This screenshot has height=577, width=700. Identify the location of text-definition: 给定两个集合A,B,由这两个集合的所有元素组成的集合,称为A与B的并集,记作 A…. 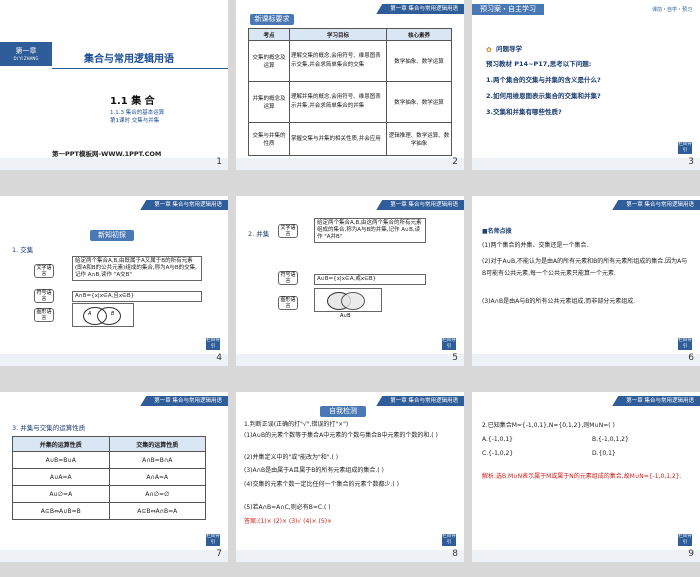
(370, 230).